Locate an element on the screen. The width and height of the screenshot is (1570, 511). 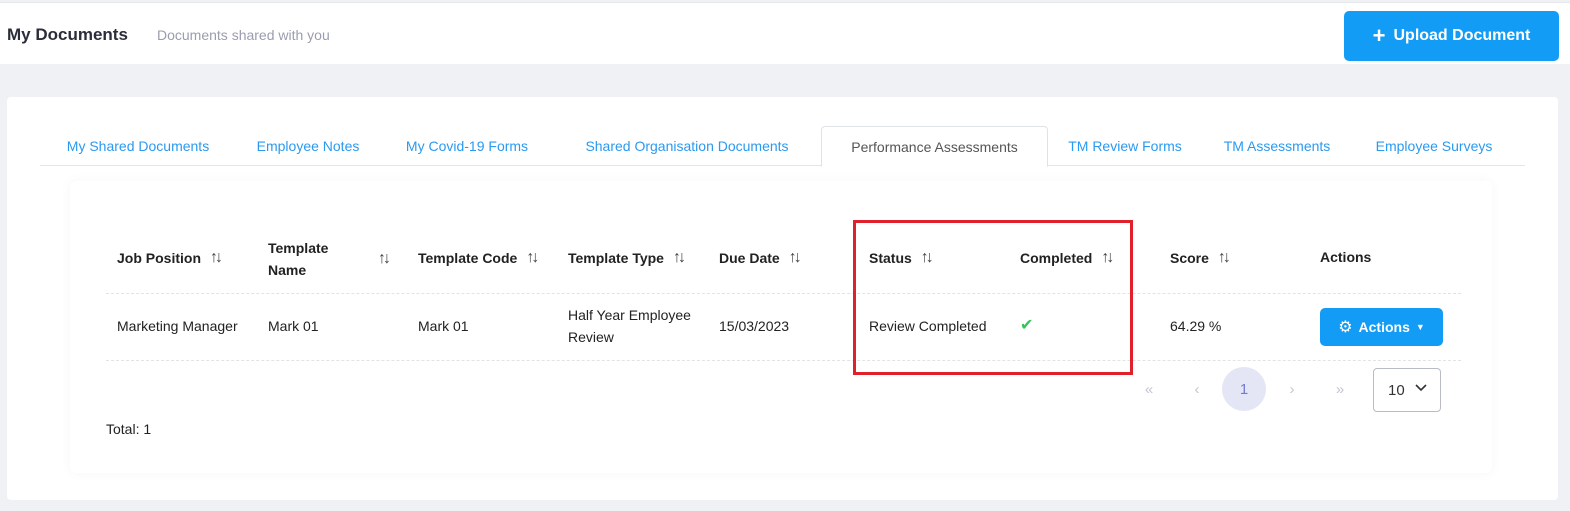
tab-my-covid-19-forms: My Covid-19 Forms is located at coordinates (467, 146).